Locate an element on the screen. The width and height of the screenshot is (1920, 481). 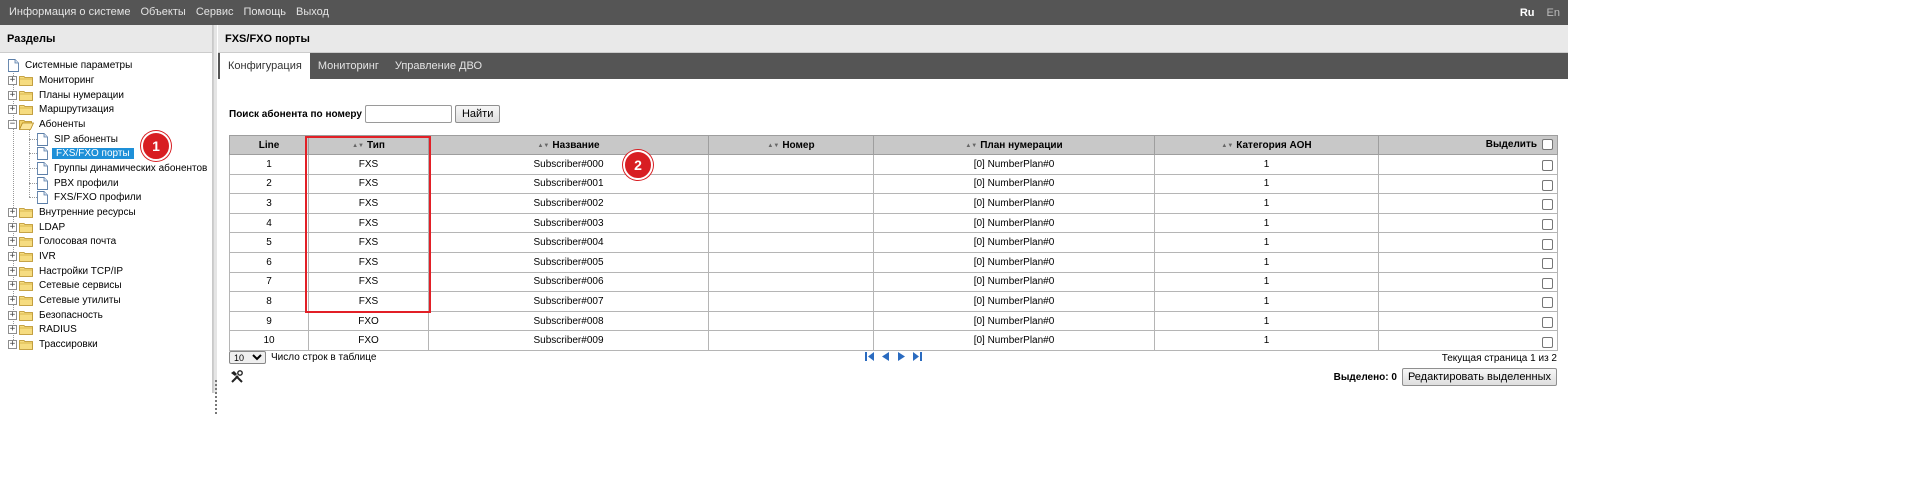
table-row: 9 FXO Subscriber#008 [0] NumberPlan#0 1 is located at coordinates (893, 321).